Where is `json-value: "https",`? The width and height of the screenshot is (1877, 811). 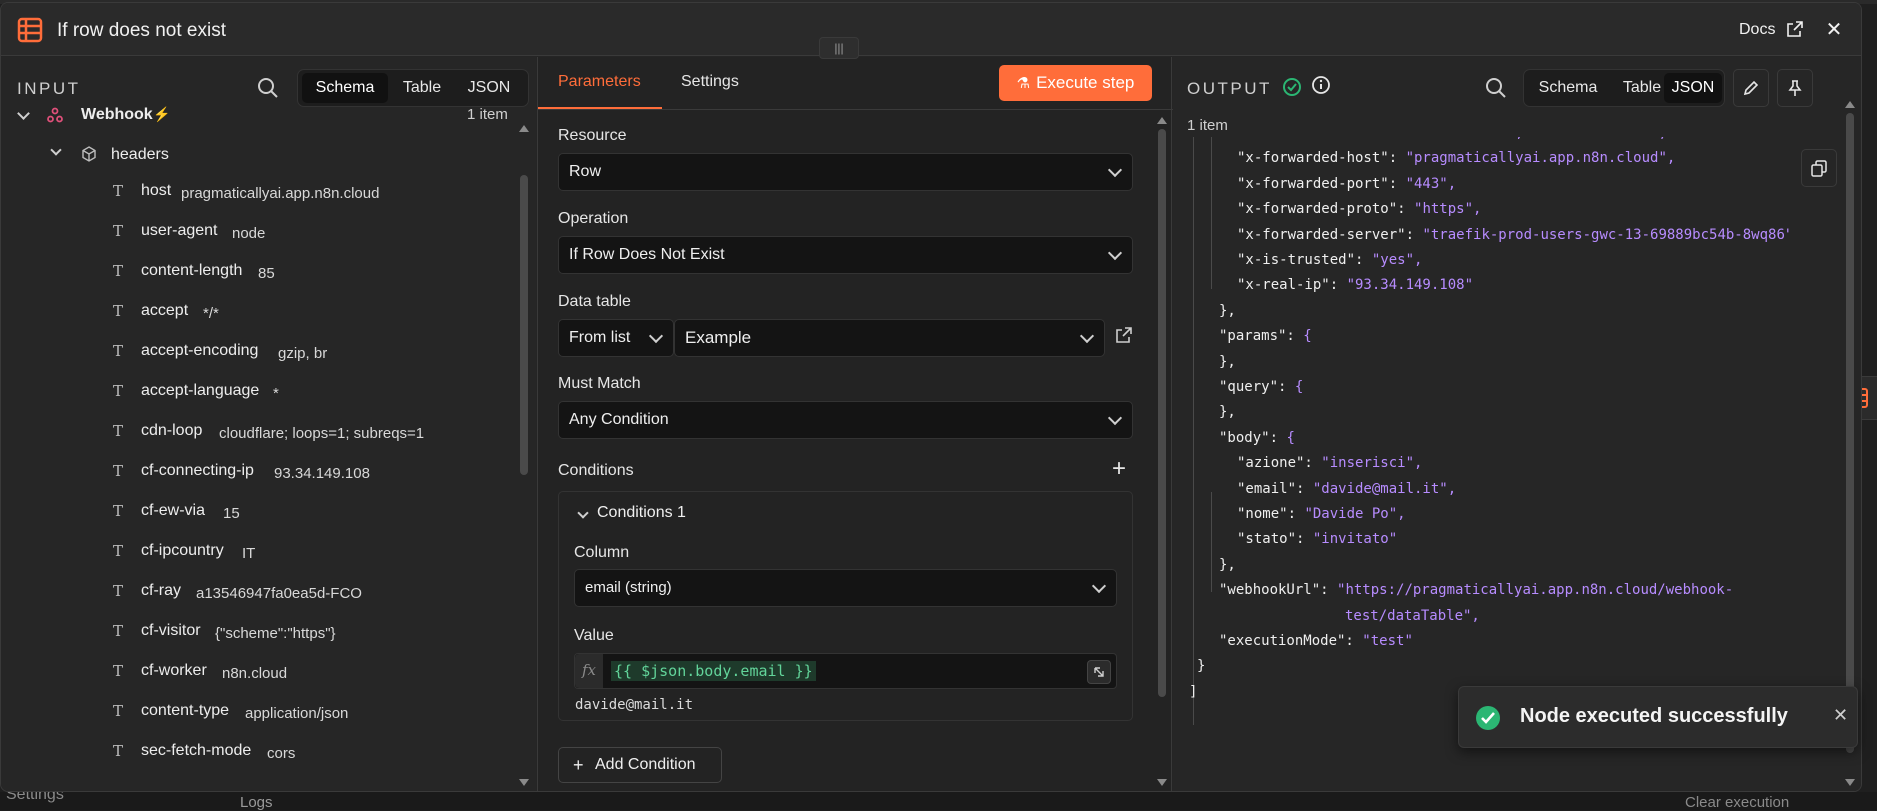
json-value: "https", is located at coordinates (1448, 209).